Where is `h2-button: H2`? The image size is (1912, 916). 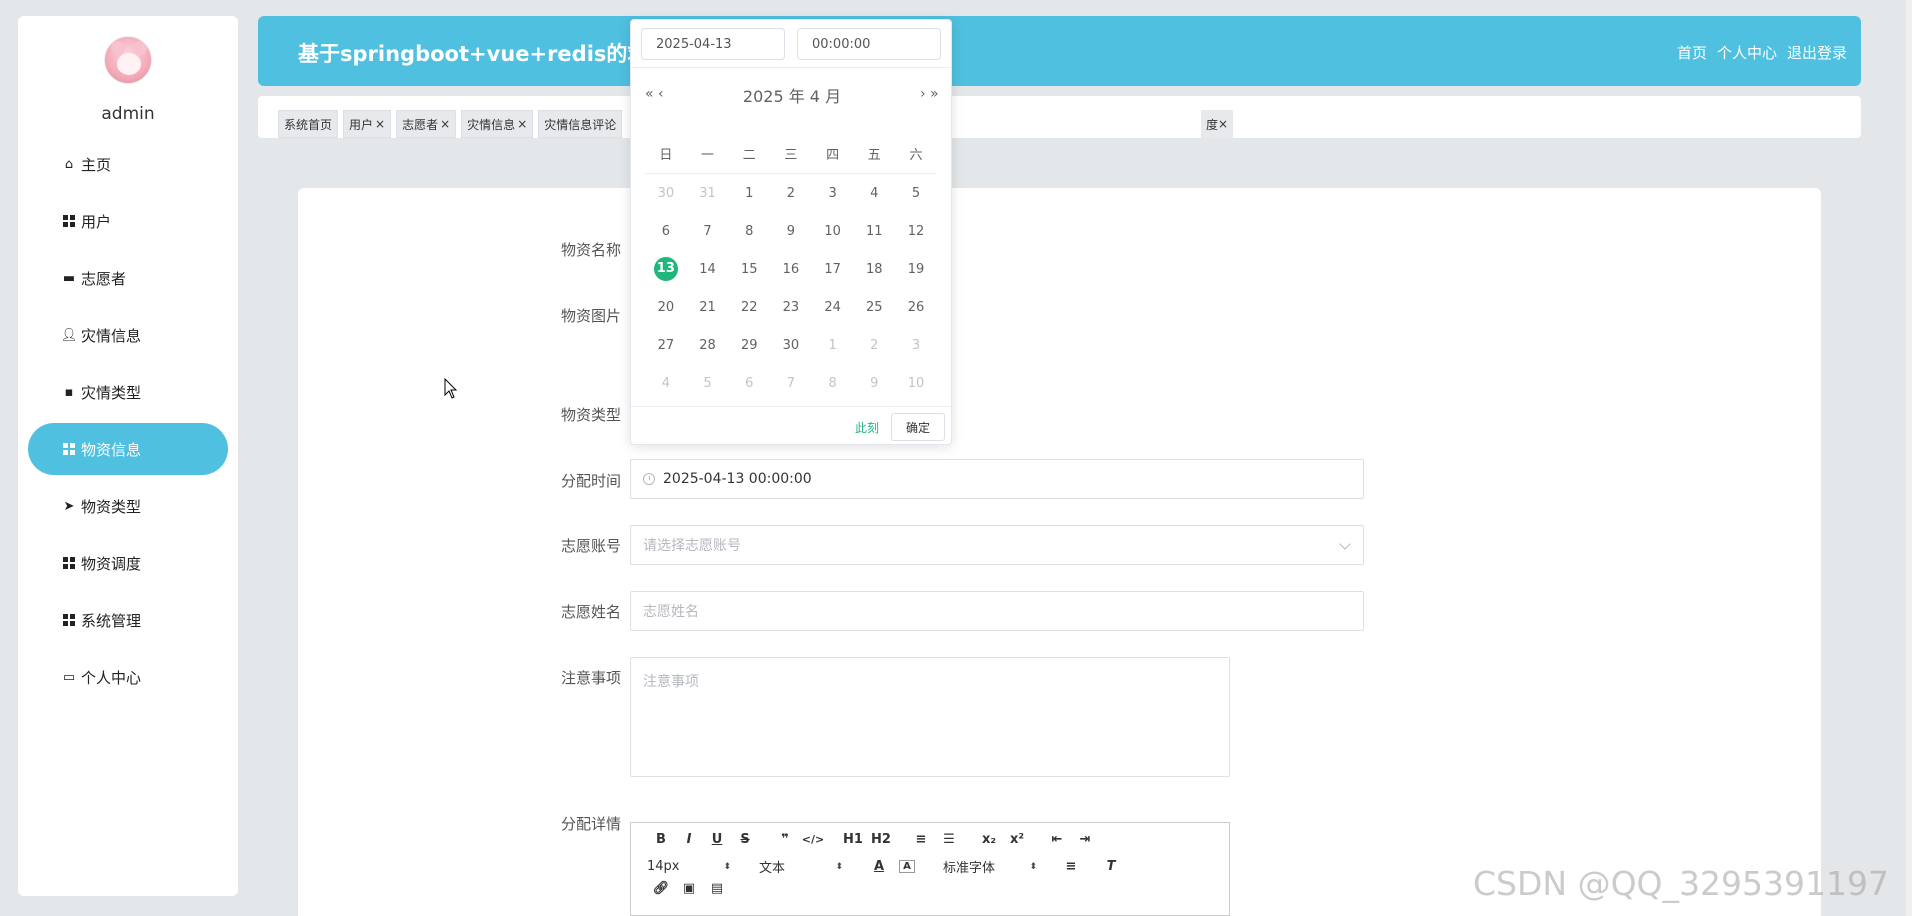 h2-button: H2 is located at coordinates (881, 839).